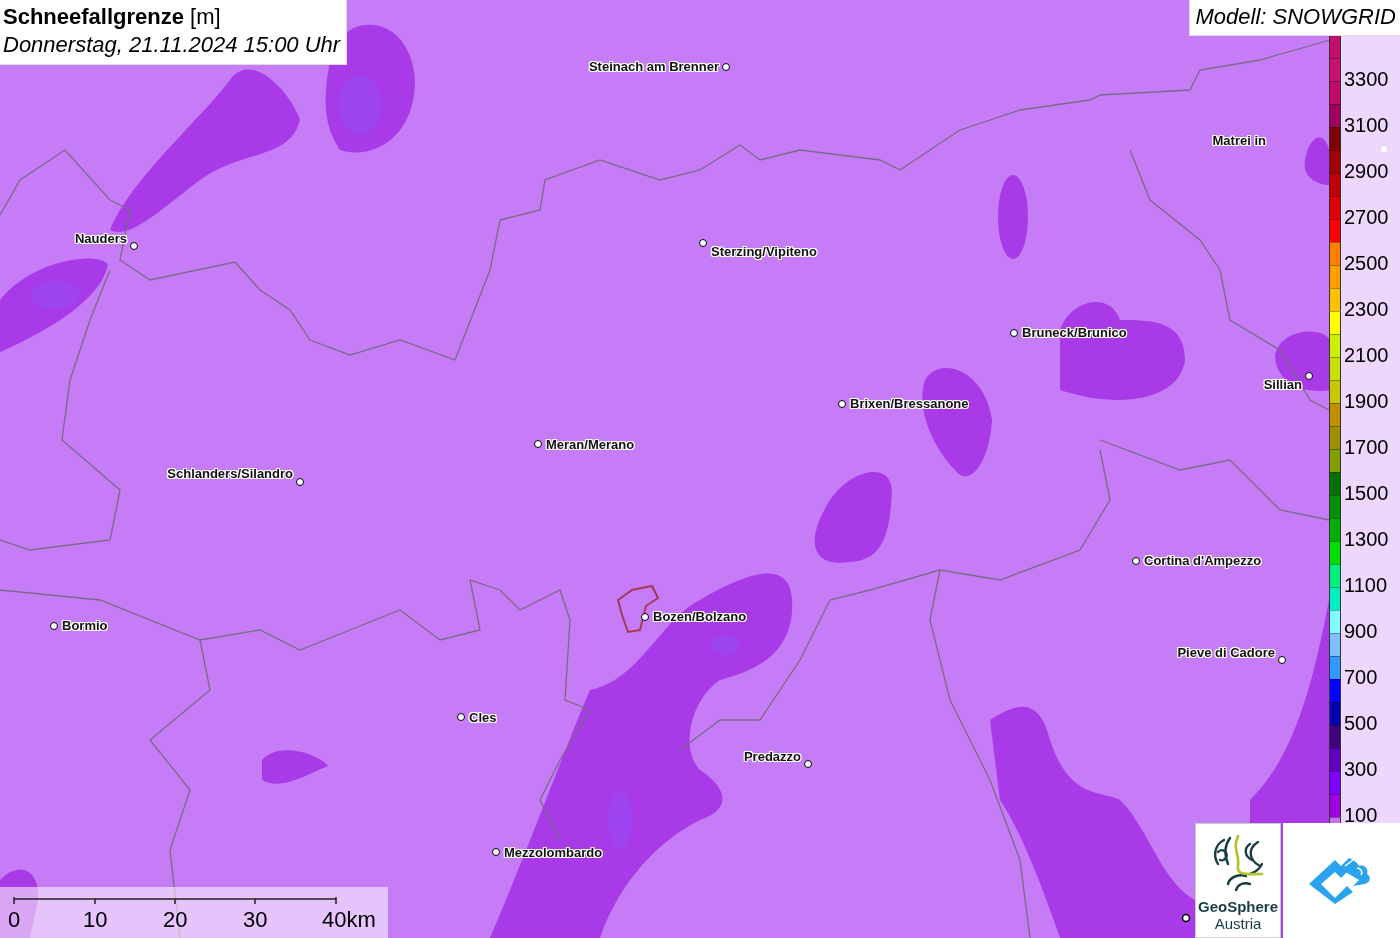 This screenshot has width=1400, height=938. Describe the element at coordinates (1366, 217) in the screenshot. I see `scale-value-label: 2700` at that location.